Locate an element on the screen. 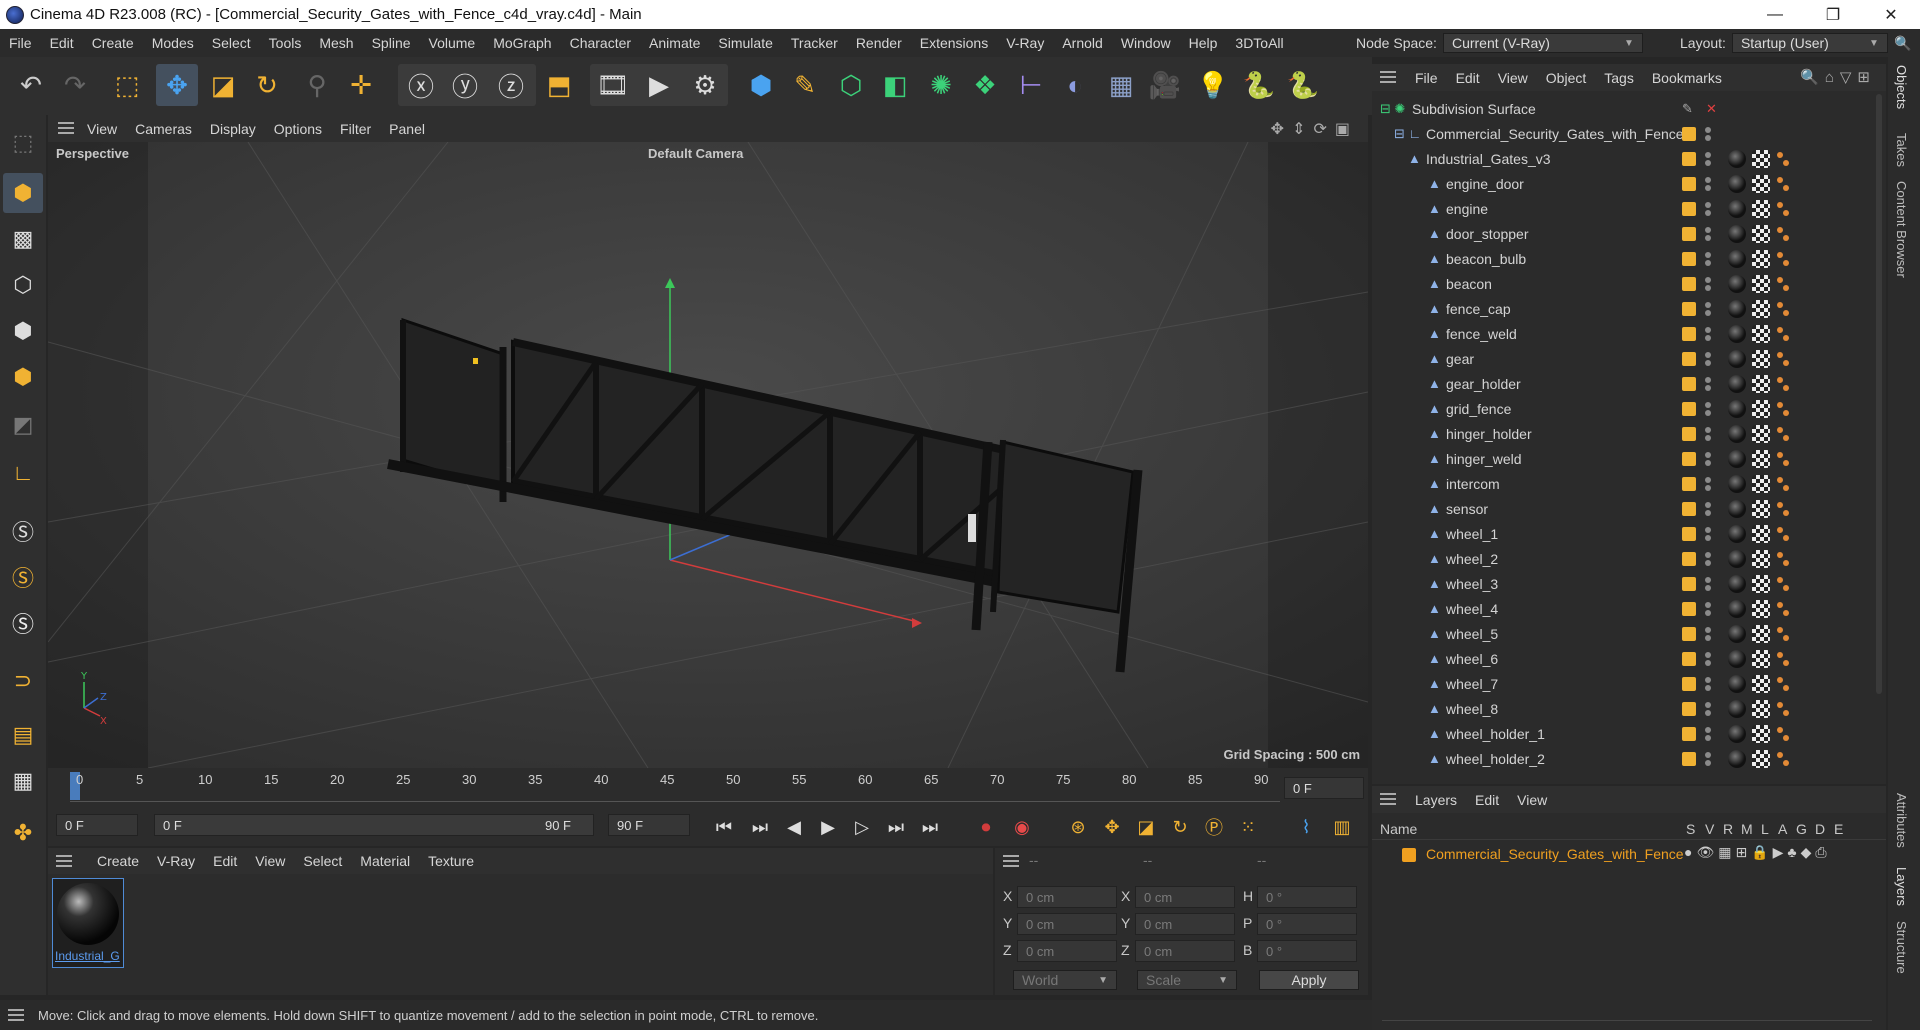  live-selection-icon: ⬚ is located at coordinates (127, 85).